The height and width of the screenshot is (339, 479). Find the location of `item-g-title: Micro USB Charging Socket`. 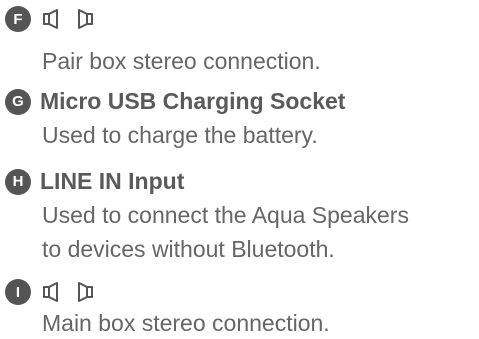

item-g-title: Micro USB Charging Socket is located at coordinates (193, 101).